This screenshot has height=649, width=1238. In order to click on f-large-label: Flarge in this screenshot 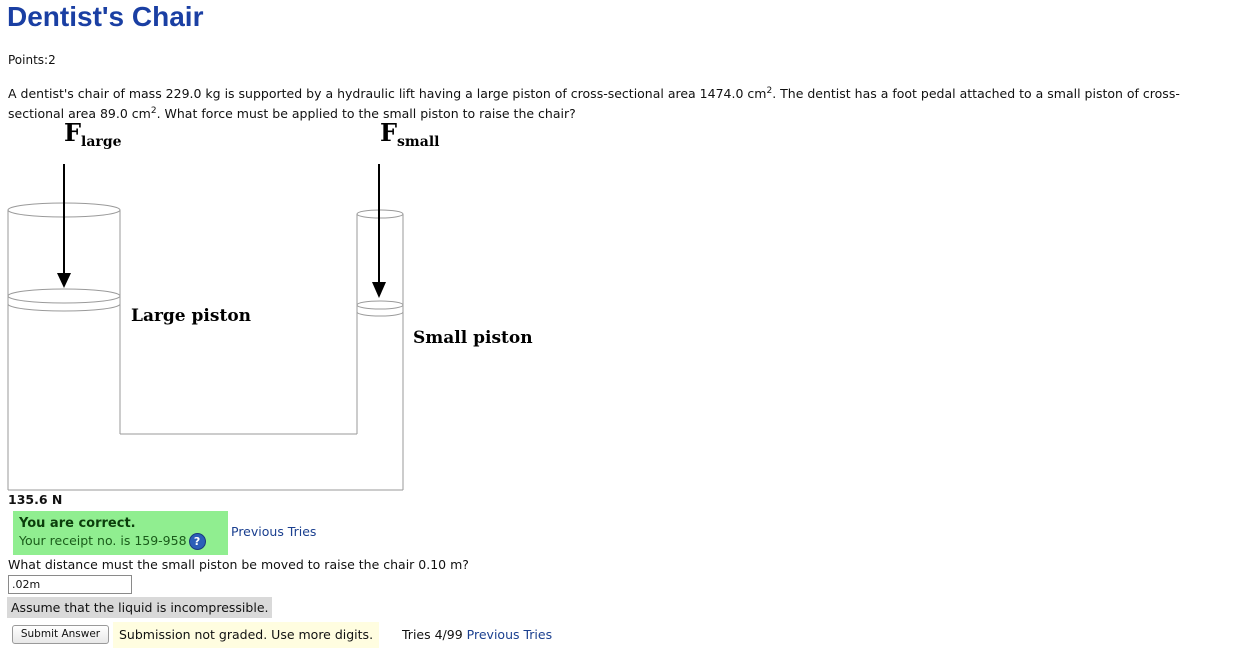, I will do `click(93, 134)`.